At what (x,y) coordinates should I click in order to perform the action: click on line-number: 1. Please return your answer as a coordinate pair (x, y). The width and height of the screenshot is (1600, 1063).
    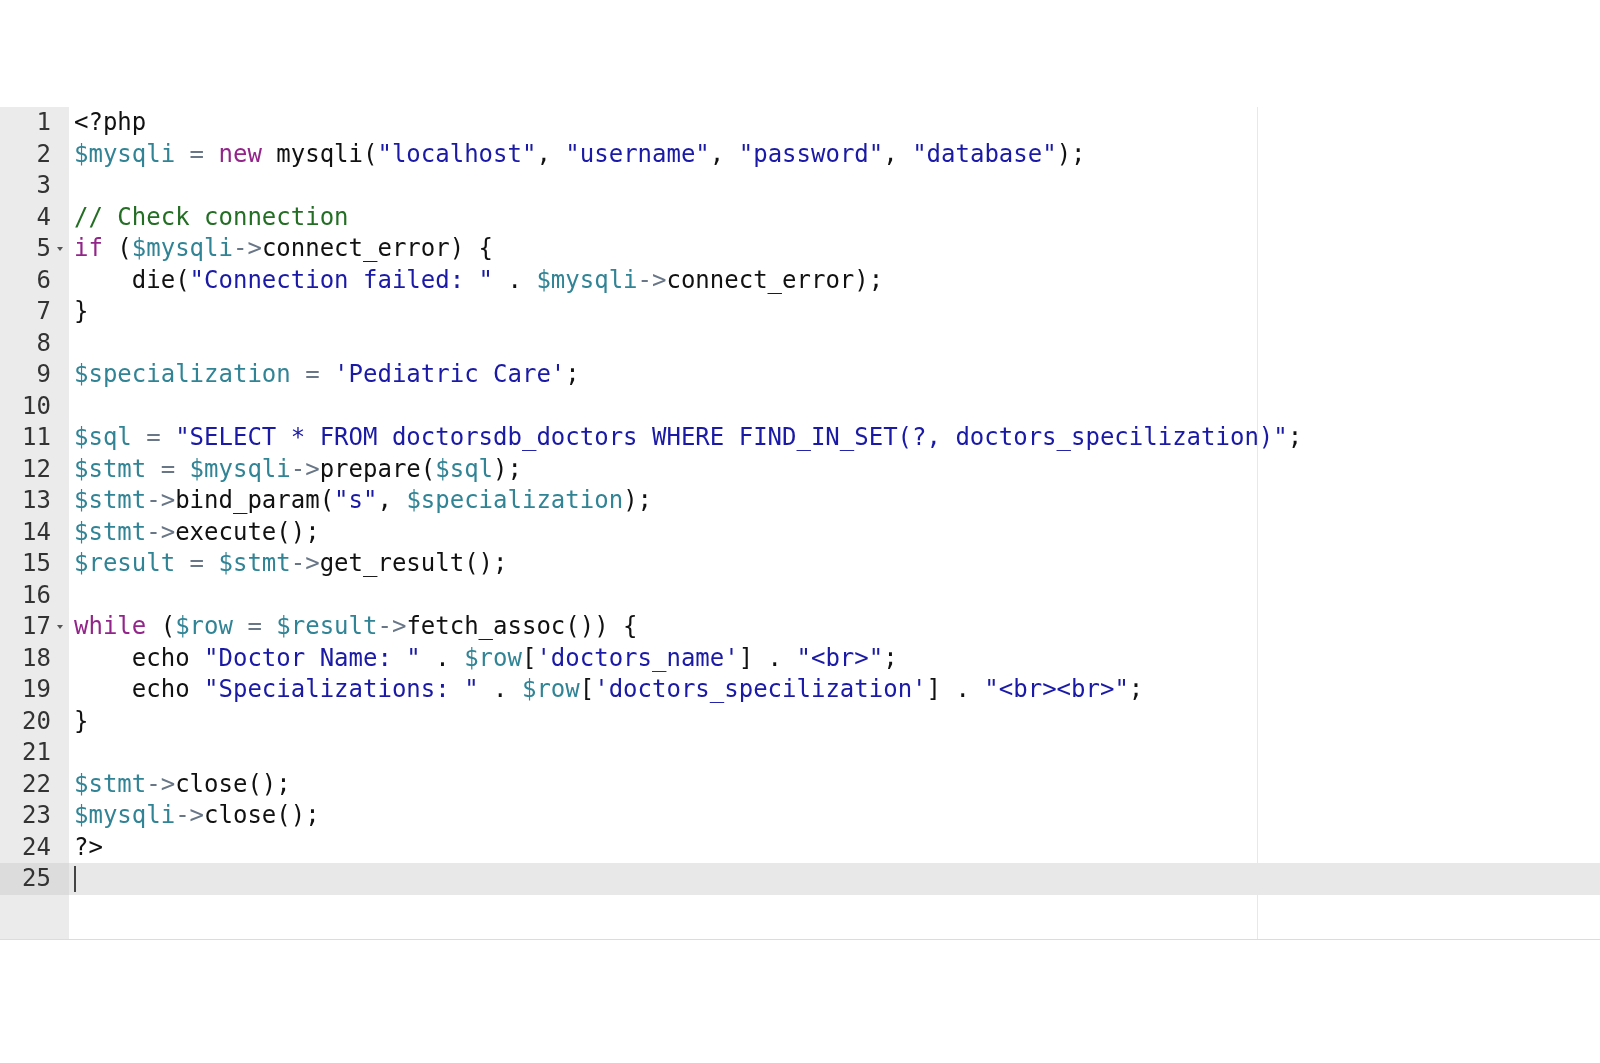
    Looking at the image, I should click on (43, 122).